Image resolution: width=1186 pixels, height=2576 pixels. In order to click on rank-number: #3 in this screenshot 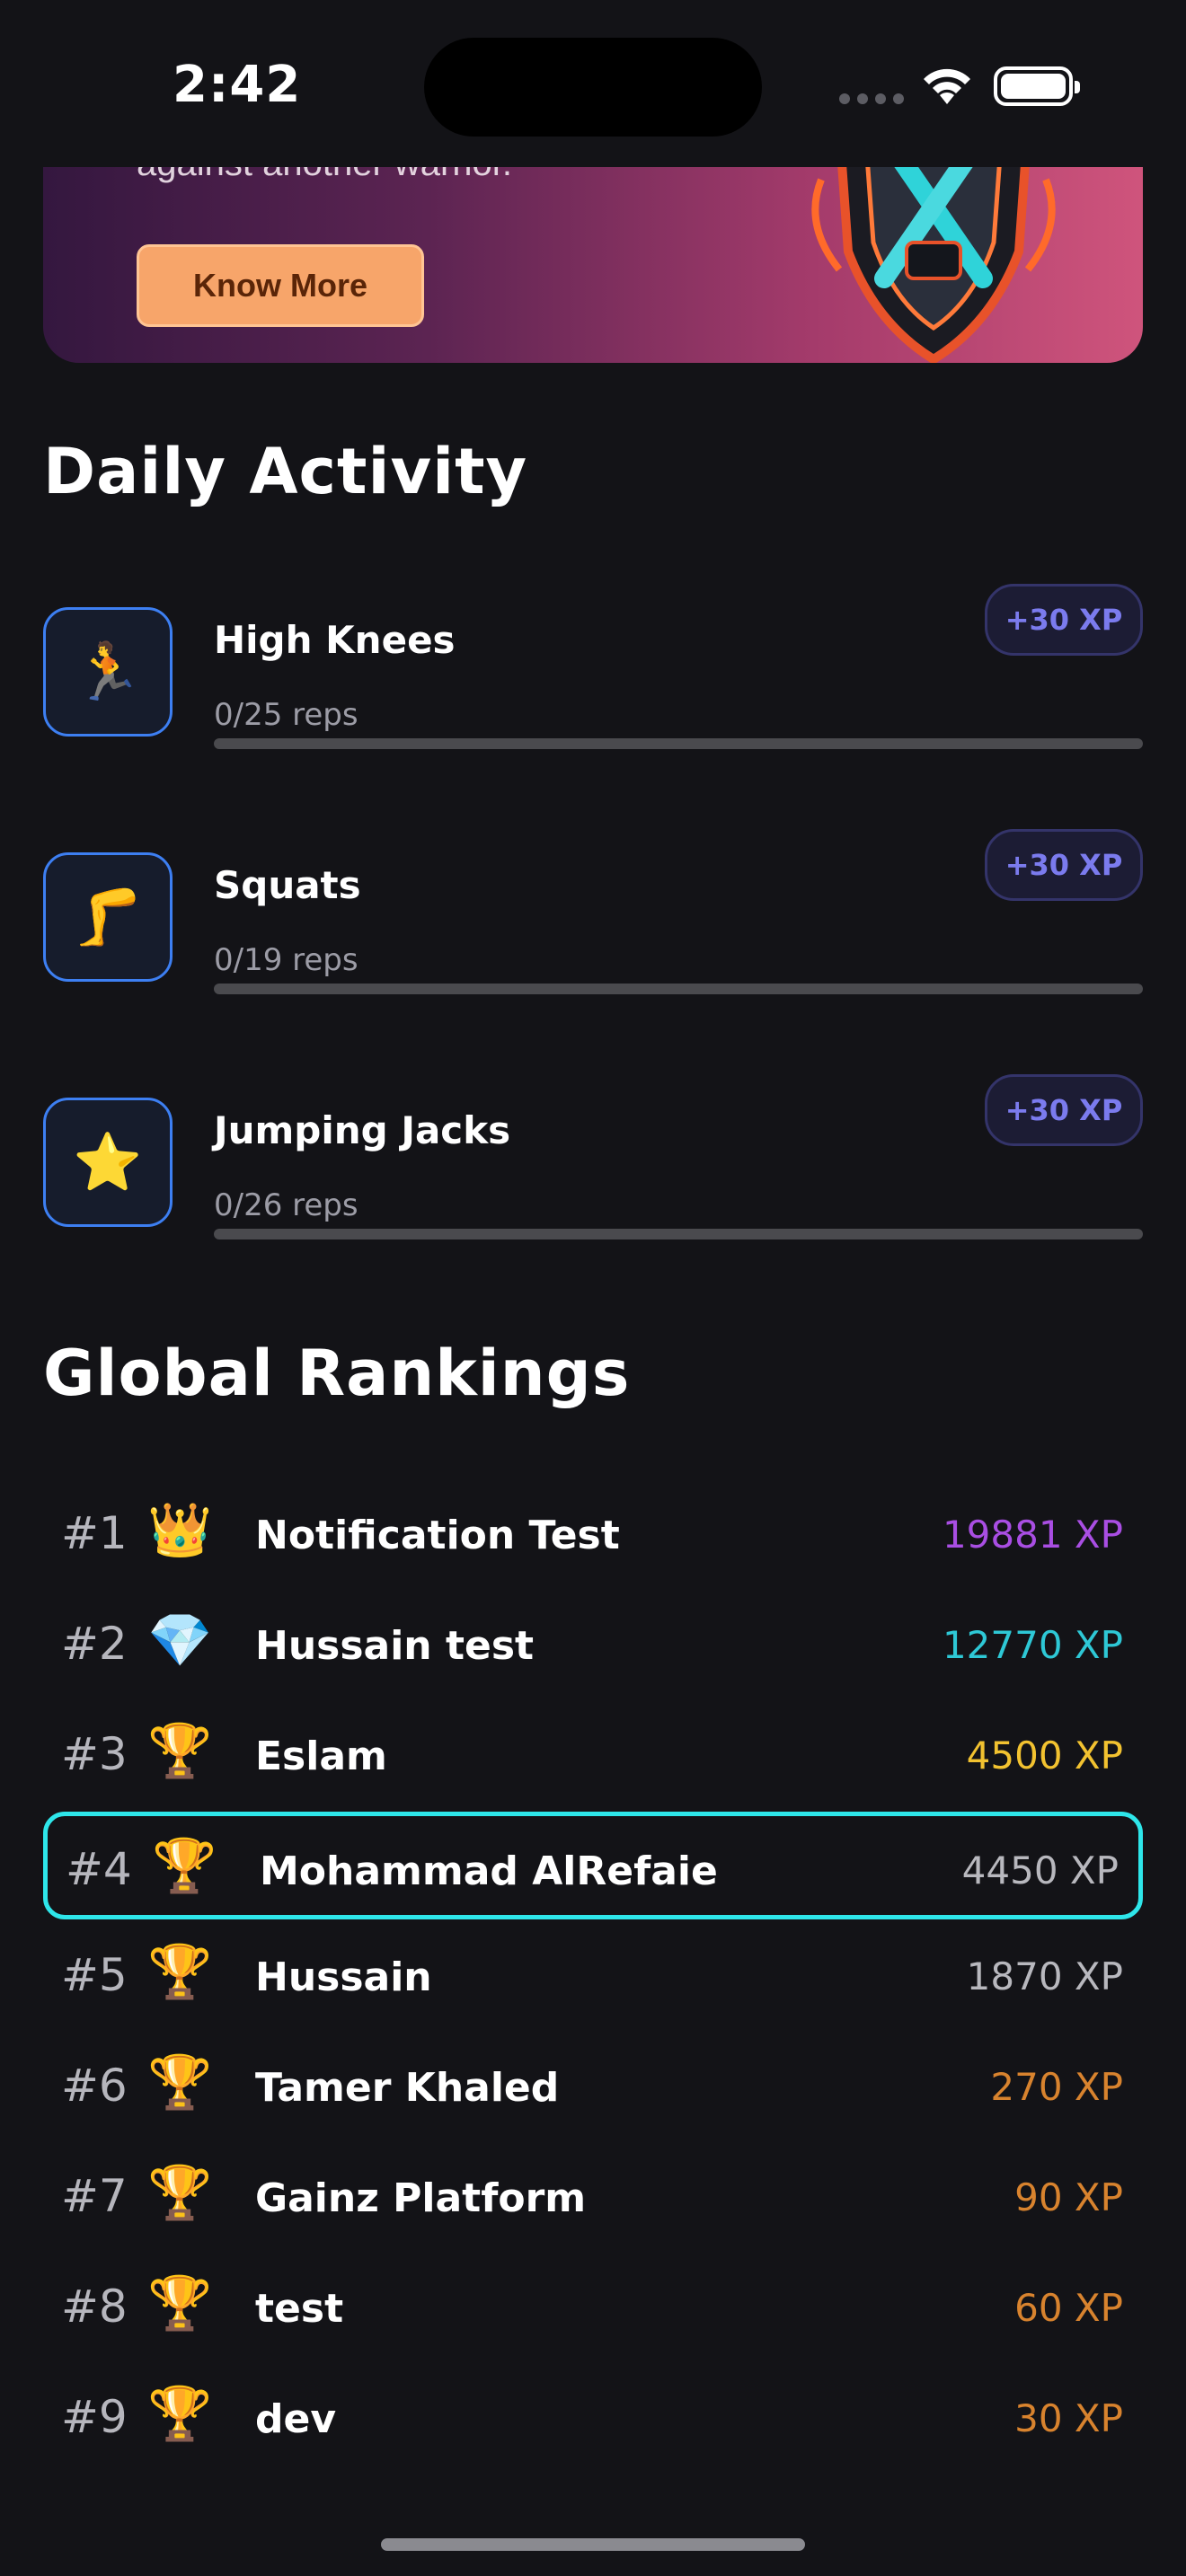, I will do `click(94, 1754)`.